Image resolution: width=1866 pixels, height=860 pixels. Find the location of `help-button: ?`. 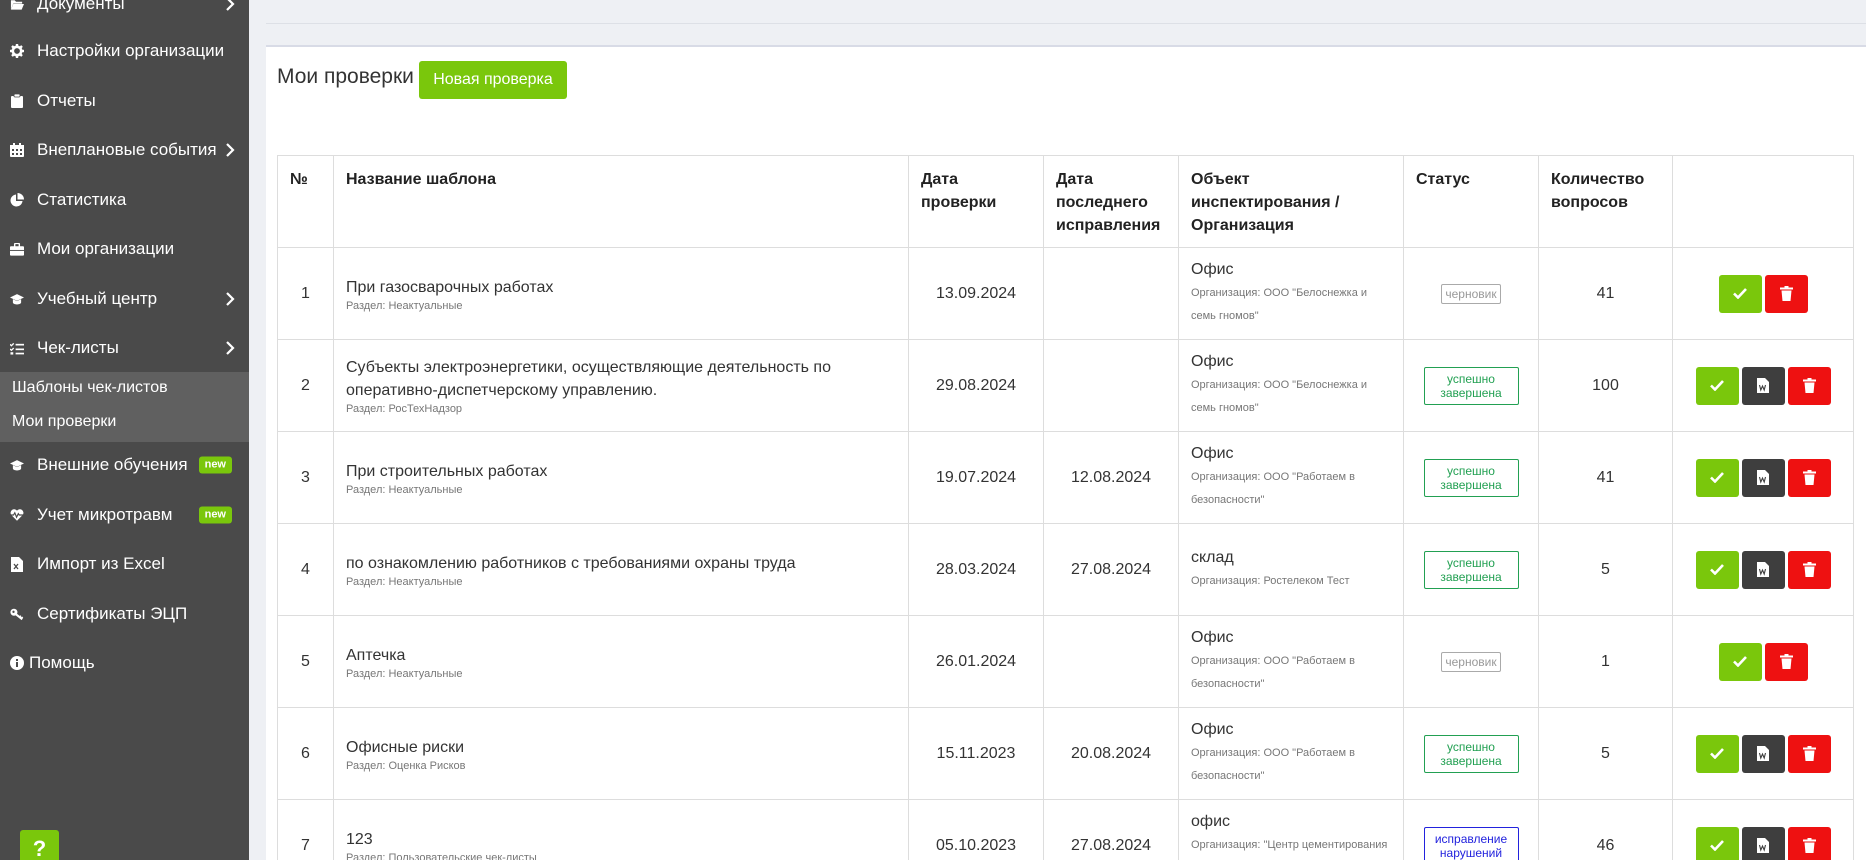

help-button: ? is located at coordinates (39, 845).